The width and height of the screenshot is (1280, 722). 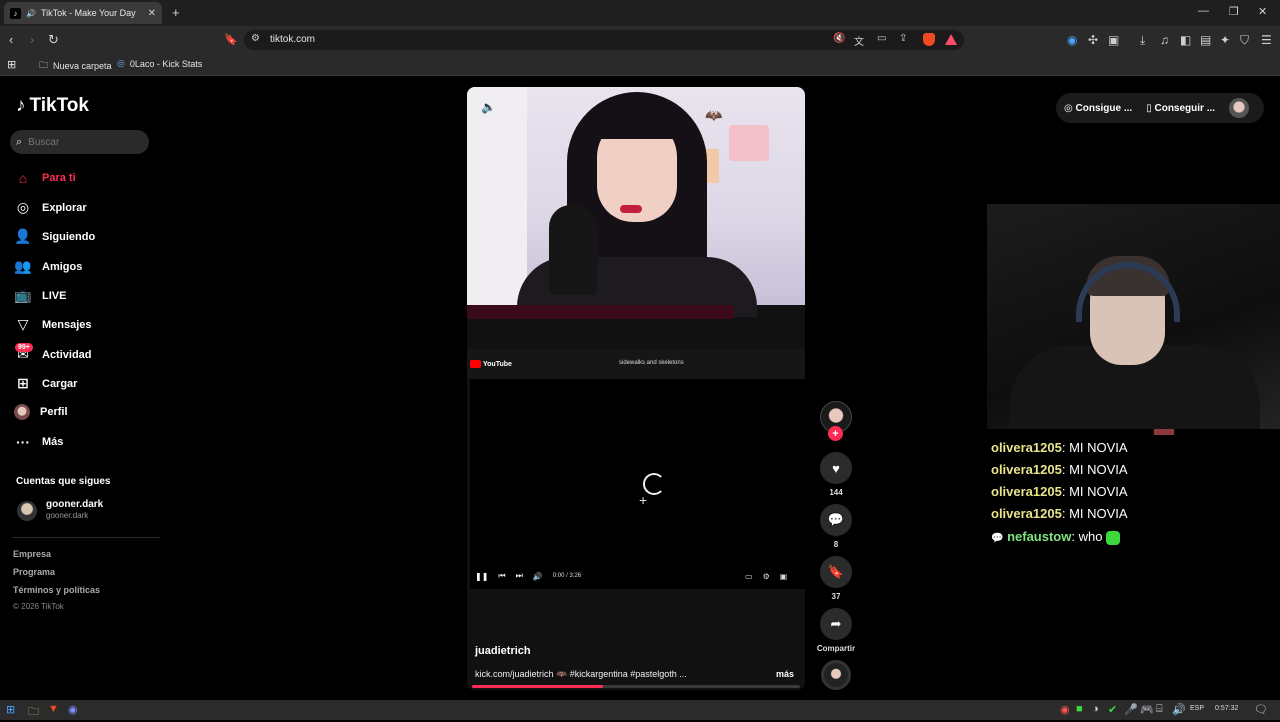 What do you see at coordinates (785, 674) in the screenshot?
I see `more-button: más` at bounding box center [785, 674].